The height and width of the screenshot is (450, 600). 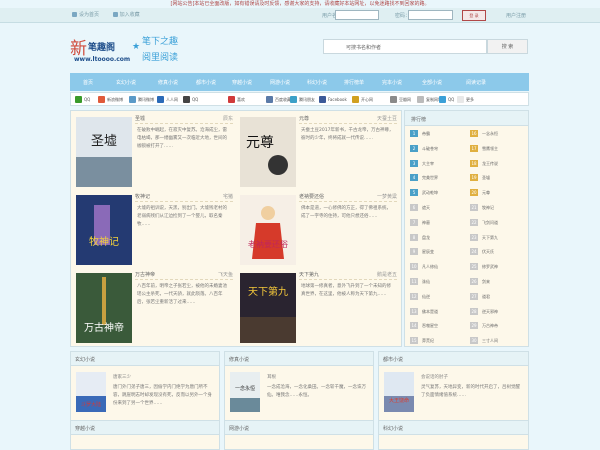 I want to click on nav-item: 科幻小说, so click(x=317, y=82).